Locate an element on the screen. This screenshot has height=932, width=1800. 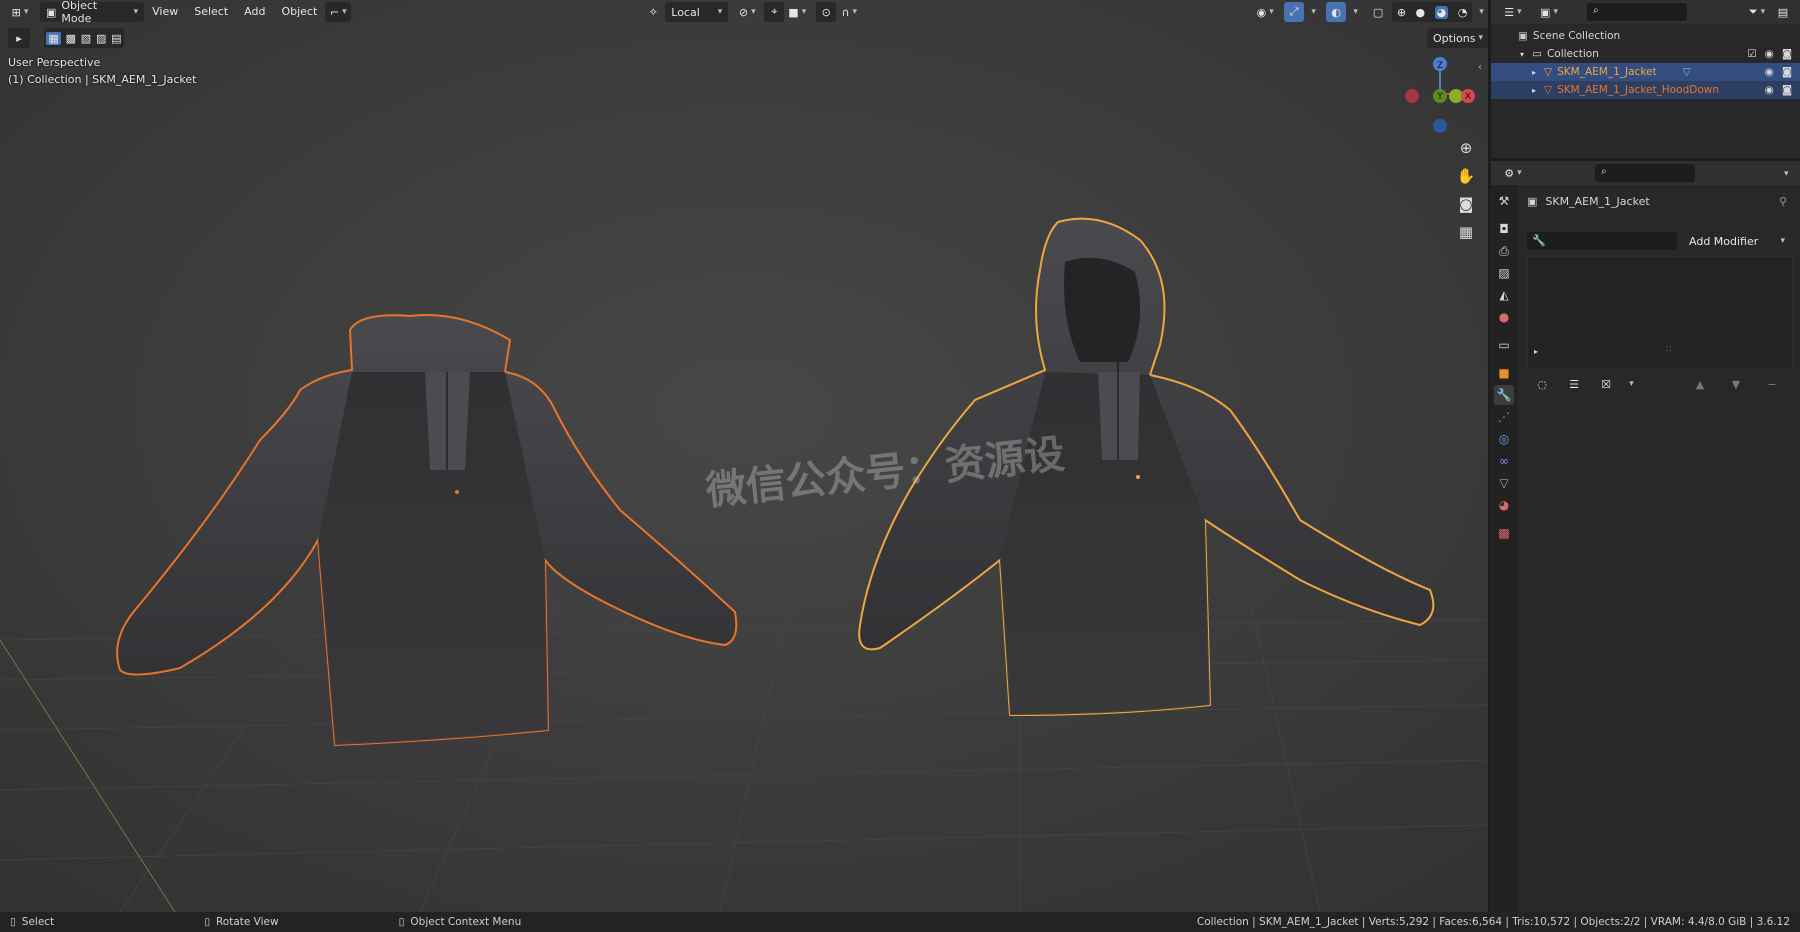
material-icon: ◕ is located at coordinates (1504, 505).